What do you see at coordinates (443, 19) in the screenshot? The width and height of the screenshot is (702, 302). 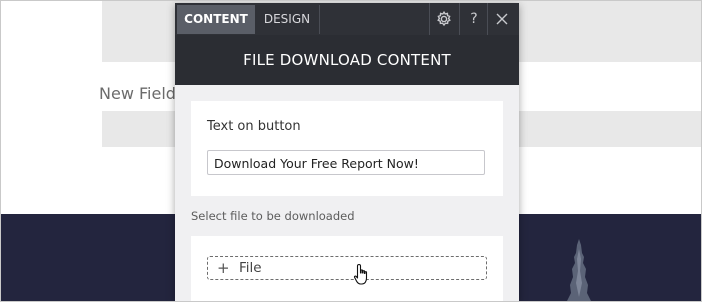 I see `gear-icon` at bounding box center [443, 19].